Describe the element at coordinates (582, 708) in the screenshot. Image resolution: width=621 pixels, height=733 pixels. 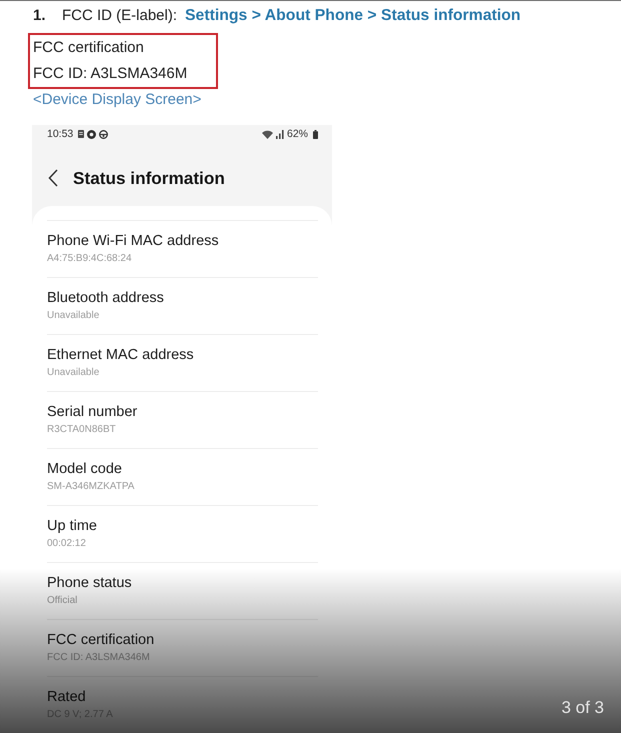
I see `page-counter: 3 of 3` at that location.